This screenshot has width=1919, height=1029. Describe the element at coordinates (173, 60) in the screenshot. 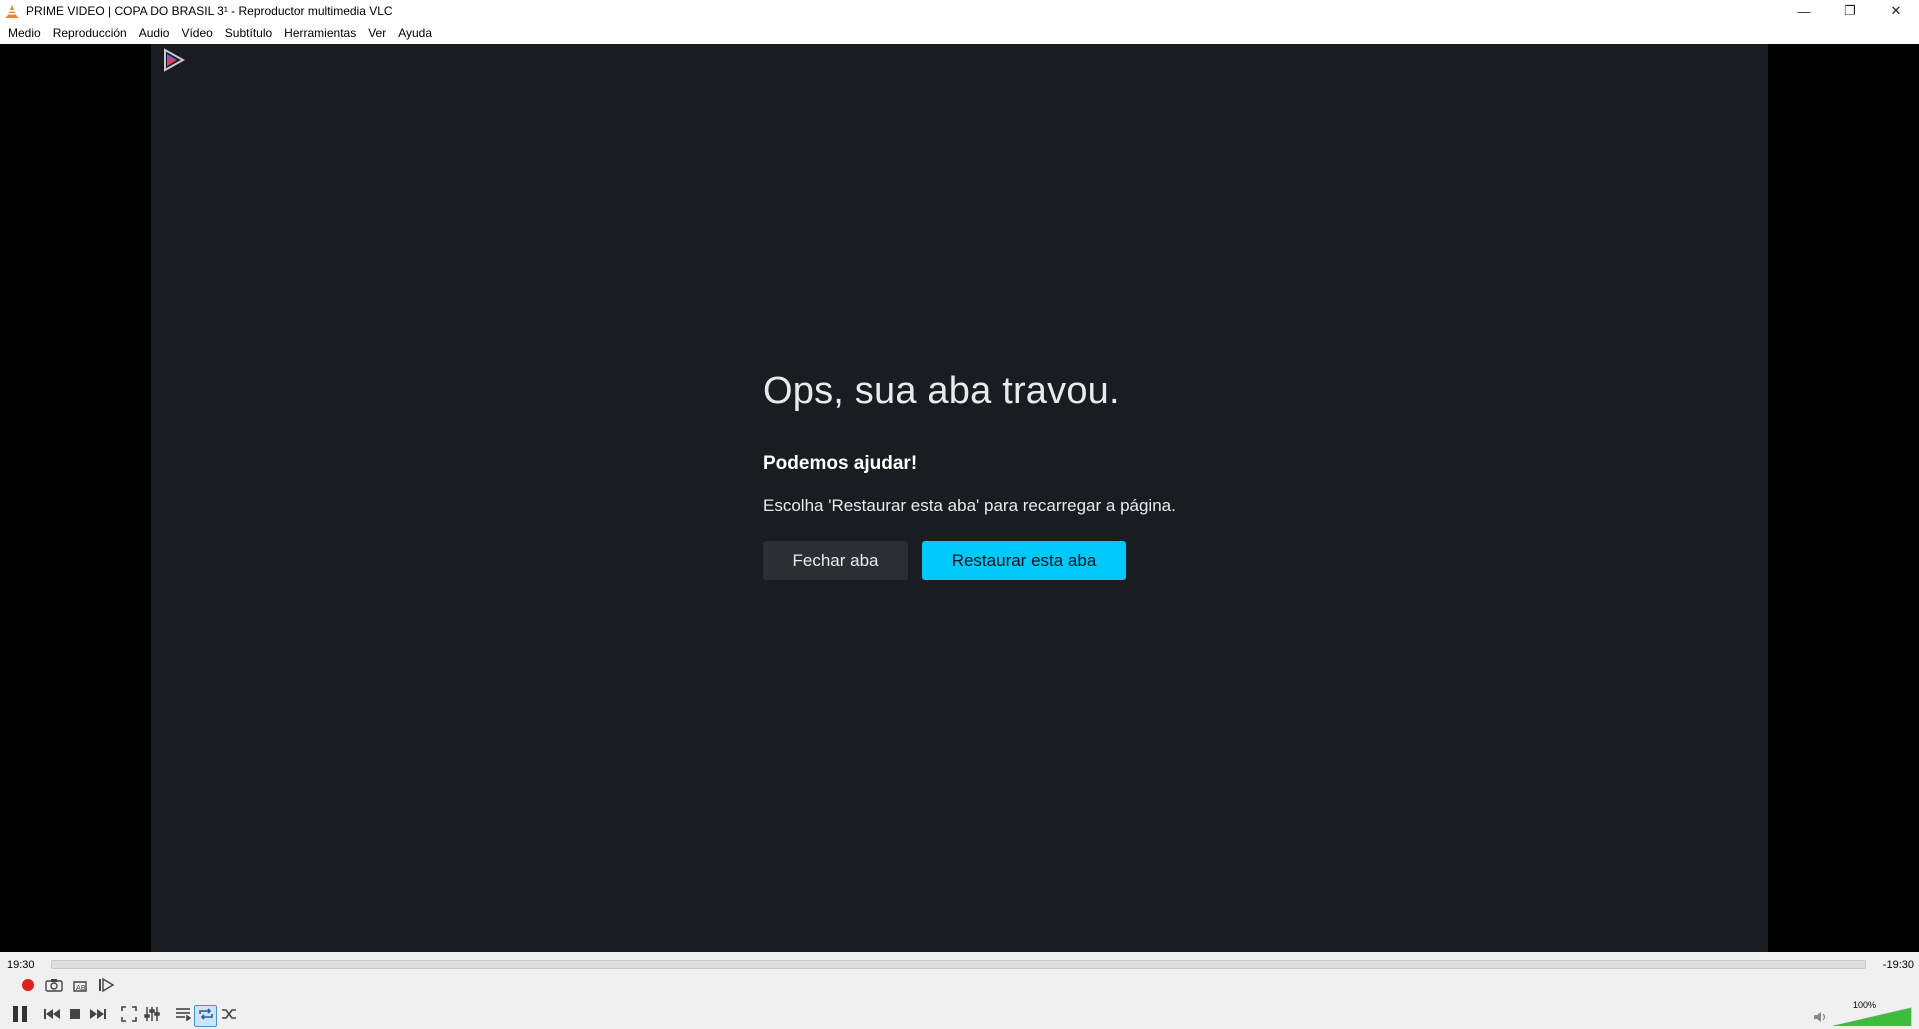

I see `prime-logo-icon` at that location.